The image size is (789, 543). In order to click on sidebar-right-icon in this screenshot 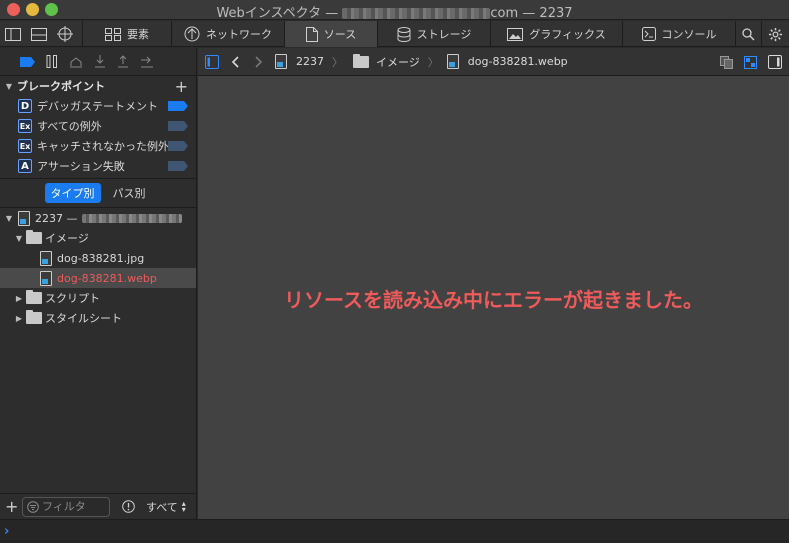, I will do `click(775, 62)`.